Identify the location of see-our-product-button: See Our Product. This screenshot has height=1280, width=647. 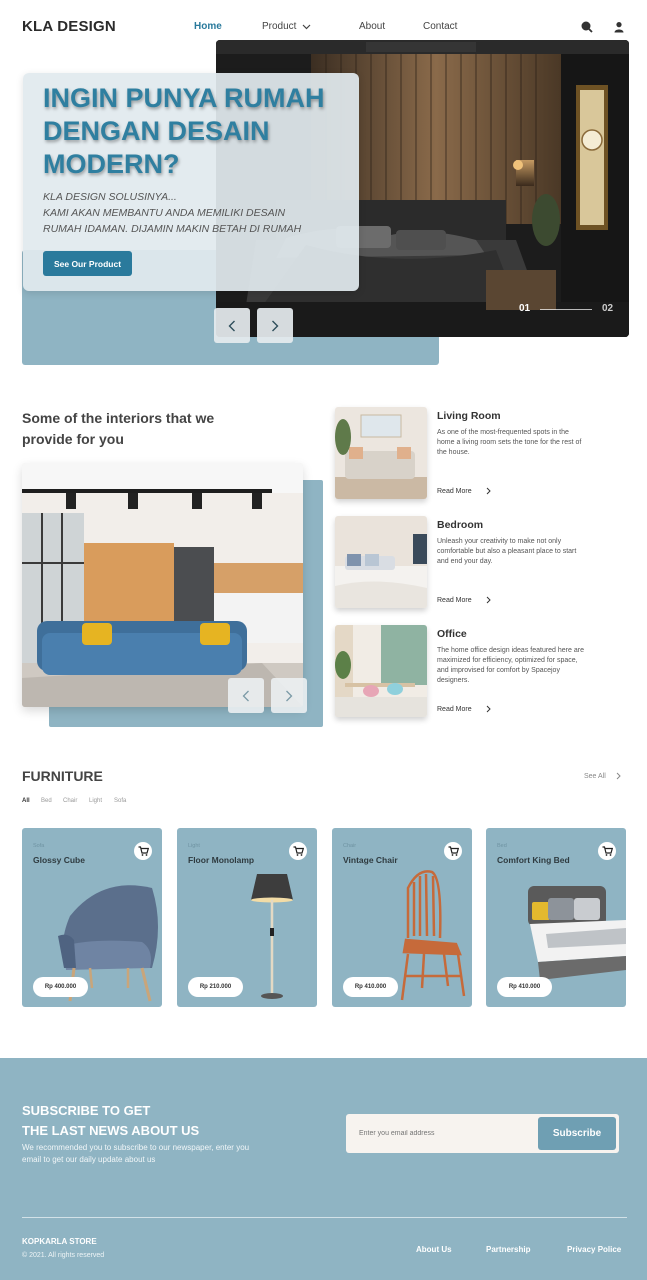
(87, 263).